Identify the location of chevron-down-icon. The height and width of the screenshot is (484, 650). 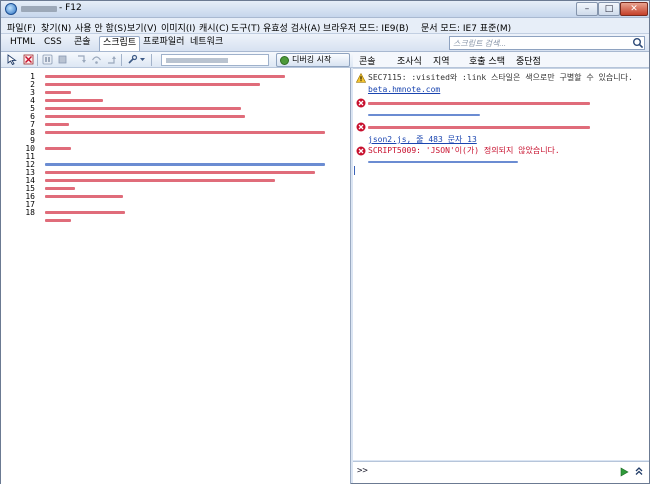
(142, 59).